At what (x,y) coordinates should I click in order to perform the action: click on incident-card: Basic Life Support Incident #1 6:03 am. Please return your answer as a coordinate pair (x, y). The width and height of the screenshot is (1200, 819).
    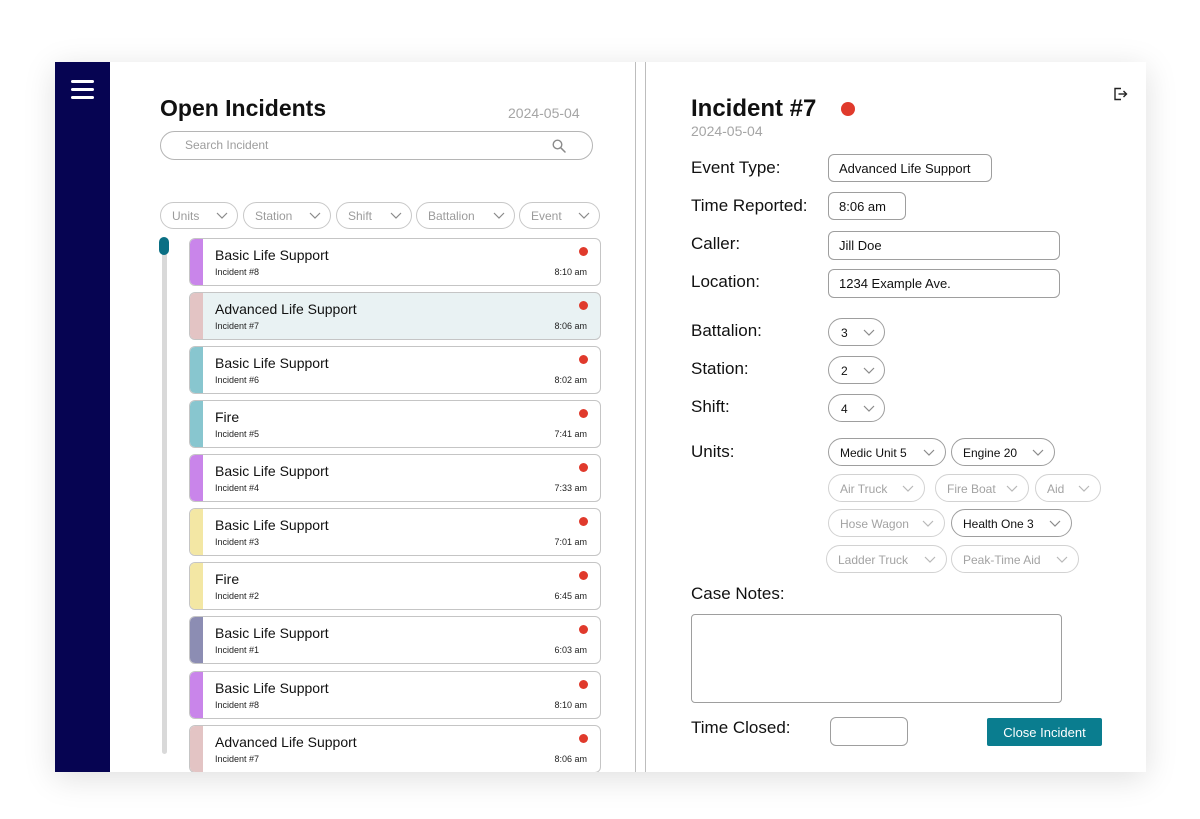
    Looking at the image, I should click on (395, 640).